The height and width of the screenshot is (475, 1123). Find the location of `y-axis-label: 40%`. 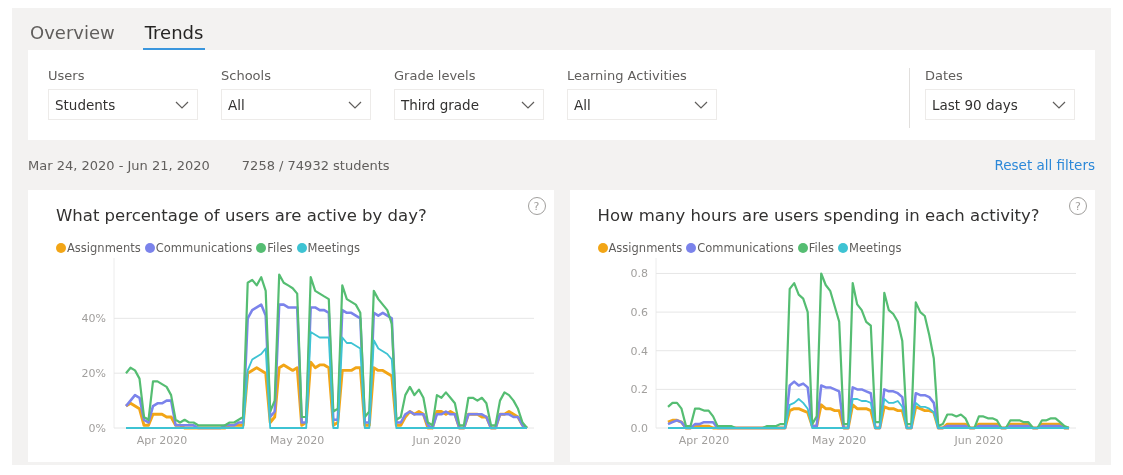

y-axis-label: 40% is located at coordinates (93, 319).